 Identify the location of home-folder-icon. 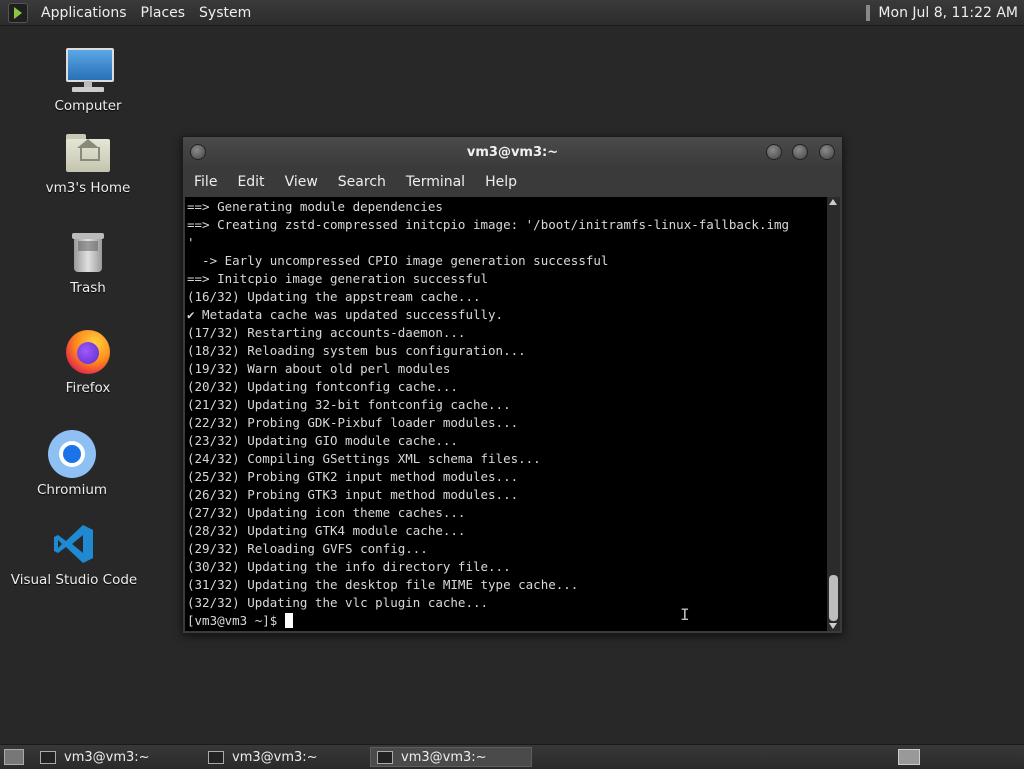
(88, 152).